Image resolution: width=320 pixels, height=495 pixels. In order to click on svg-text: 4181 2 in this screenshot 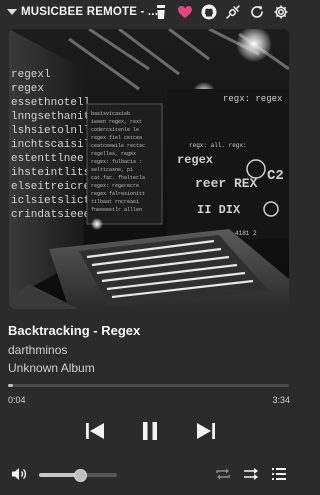, I will do `click(246, 233)`.